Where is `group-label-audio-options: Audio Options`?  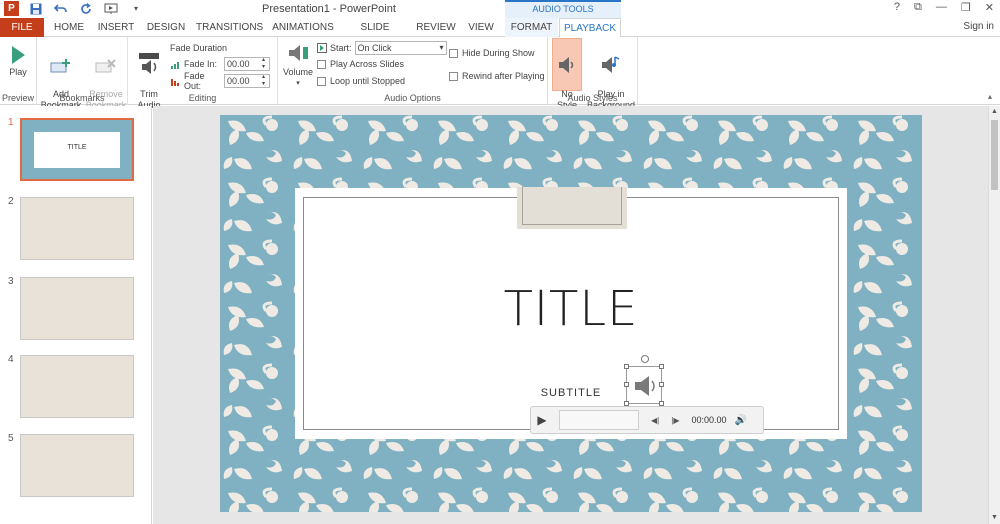
group-label-audio-options: Audio Options is located at coordinates (412, 98).